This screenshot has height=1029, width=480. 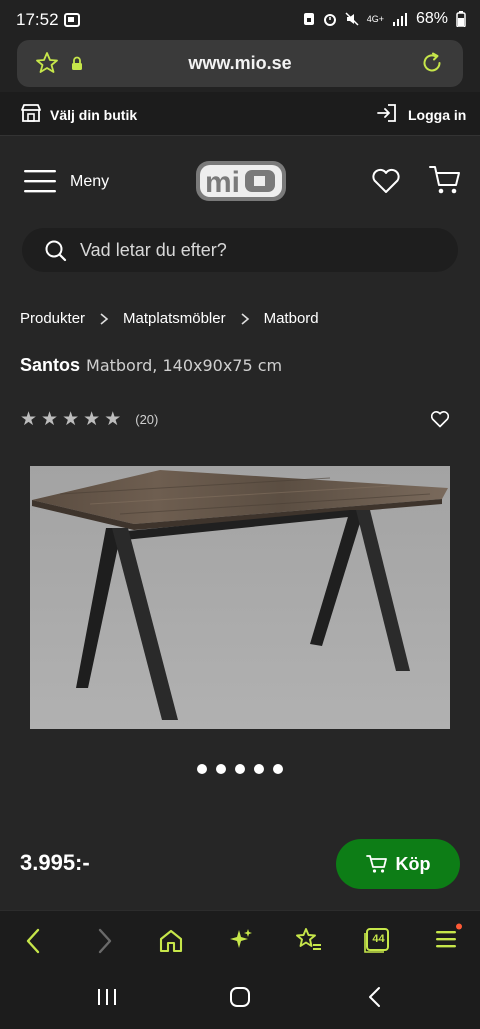 What do you see at coordinates (107, 997) in the screenshot?
I see `recent-apps-icon` at bounding box center [107, 997].